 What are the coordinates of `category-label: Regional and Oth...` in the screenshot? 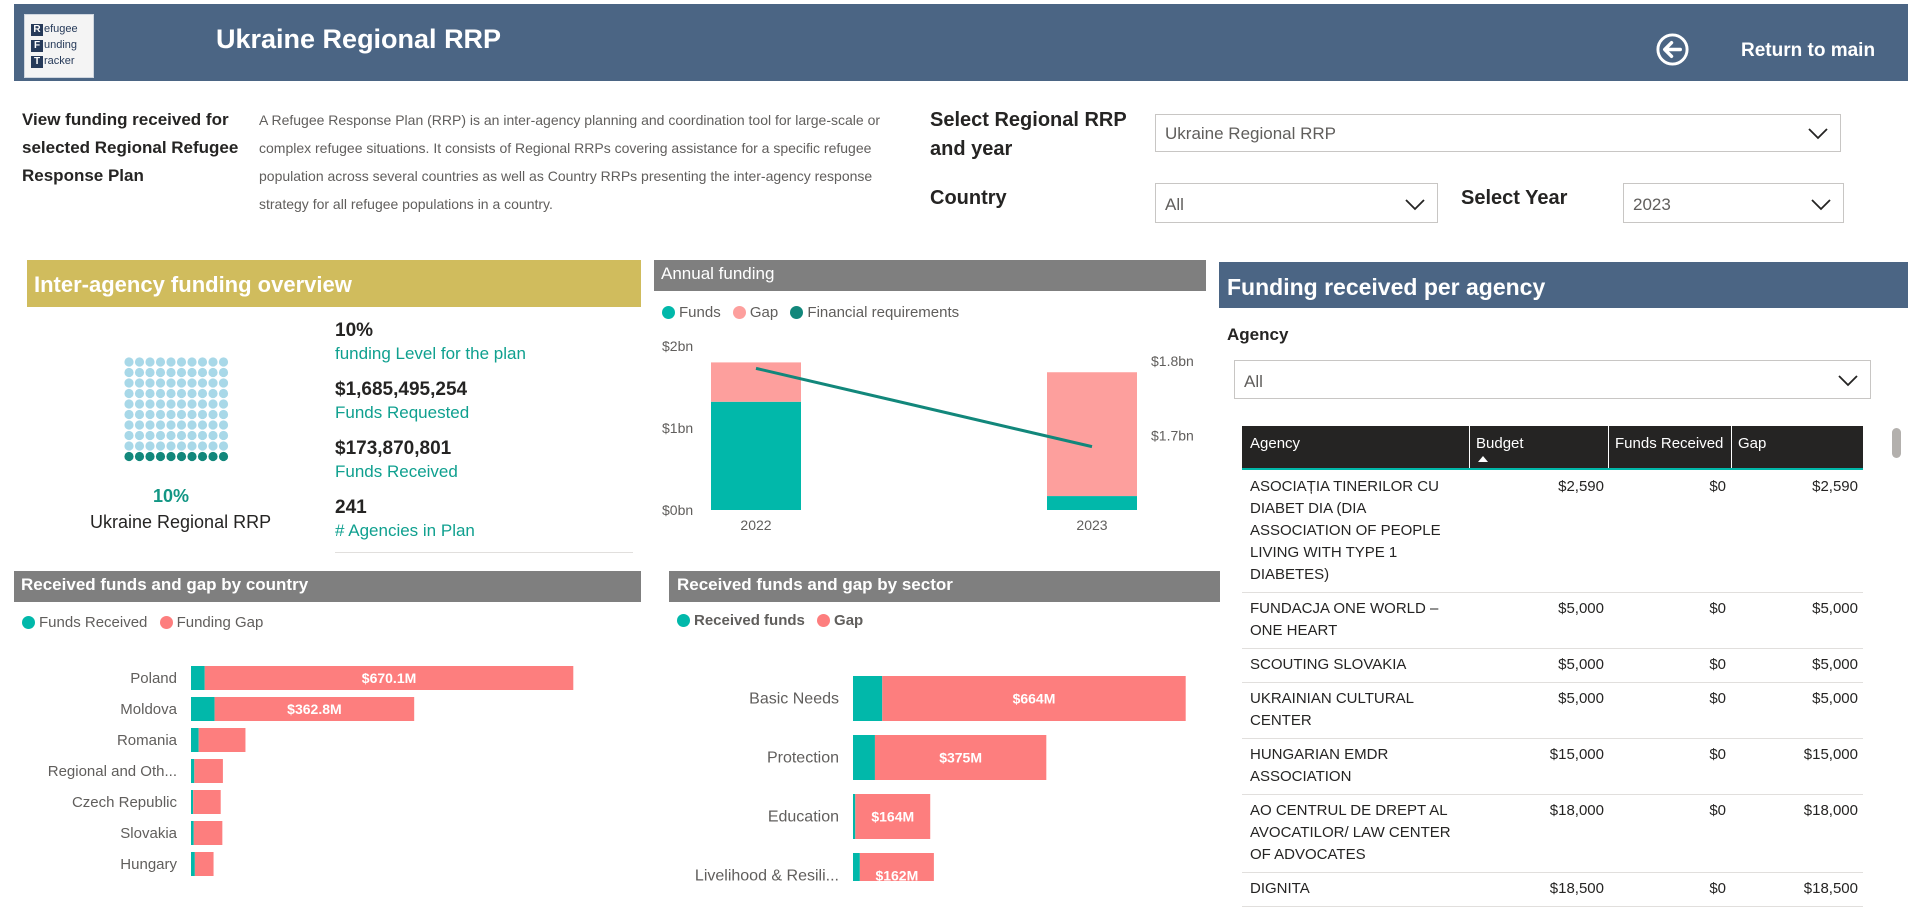 It's located at (112, 771).